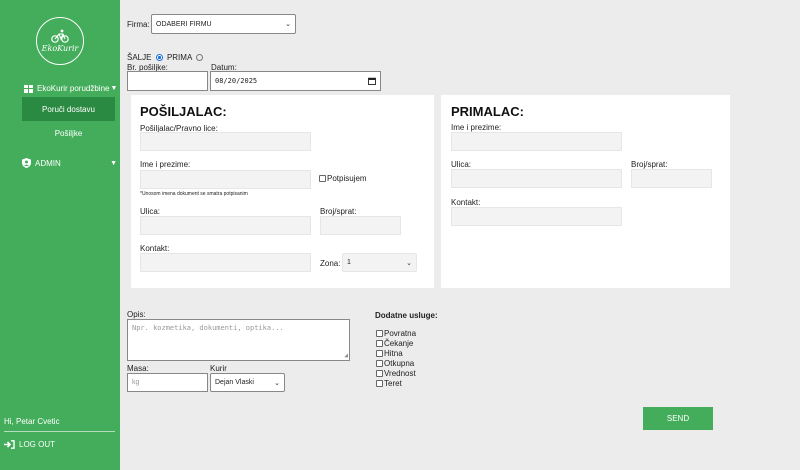  I want to click on primalac-title: PRIMALAC:, so click(487, 111).